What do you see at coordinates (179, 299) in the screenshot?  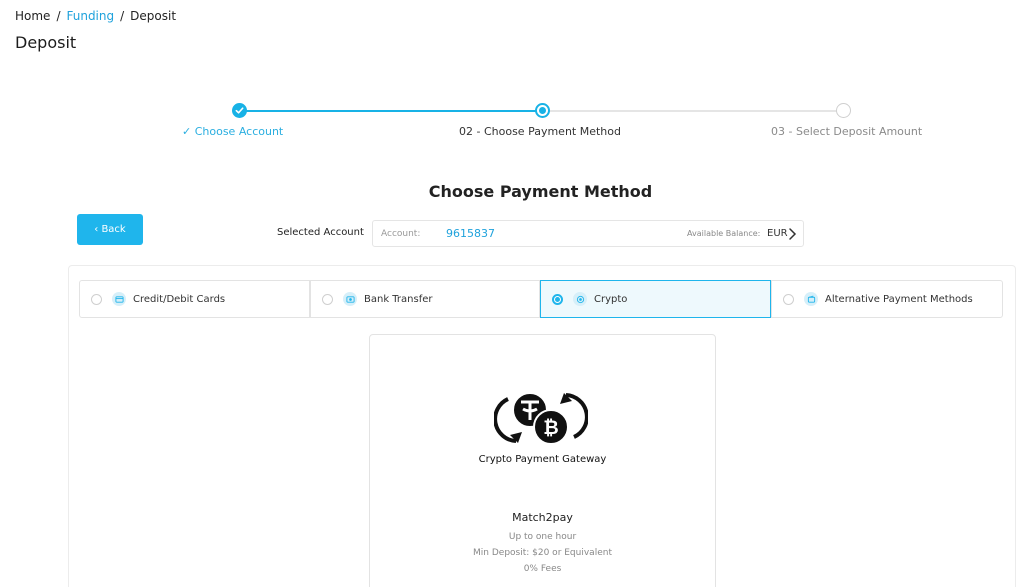 I see `tab-label: Credit/Debit Cards` at bounding box center [179, 299].